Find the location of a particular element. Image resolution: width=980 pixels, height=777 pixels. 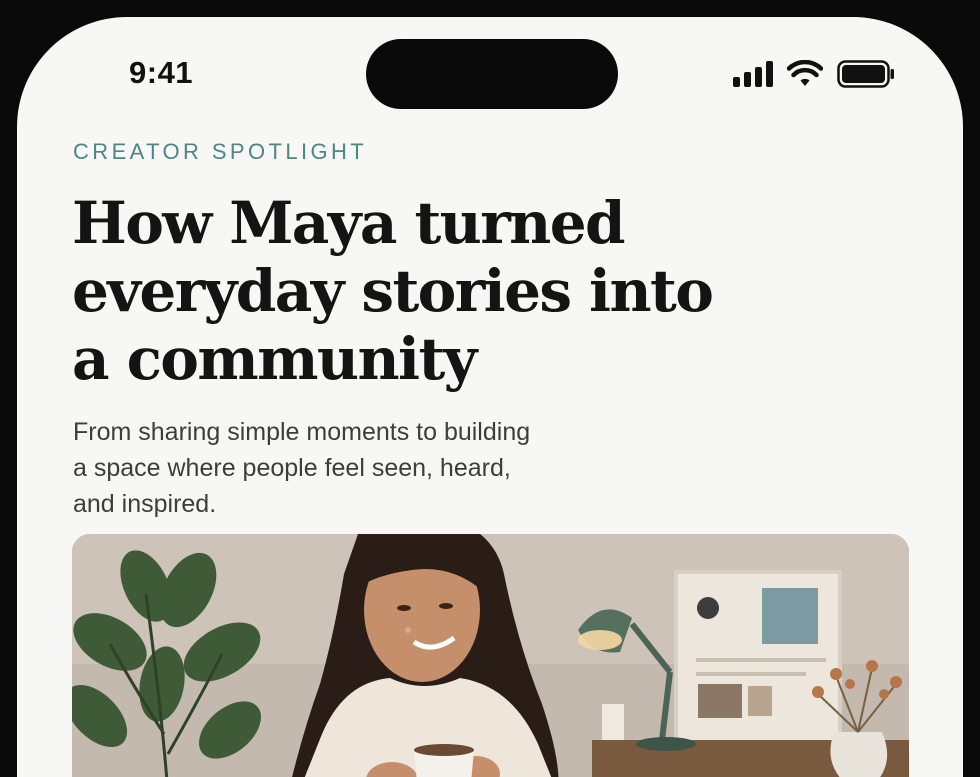

headline-line: a community is located at coordinates (274, 359).